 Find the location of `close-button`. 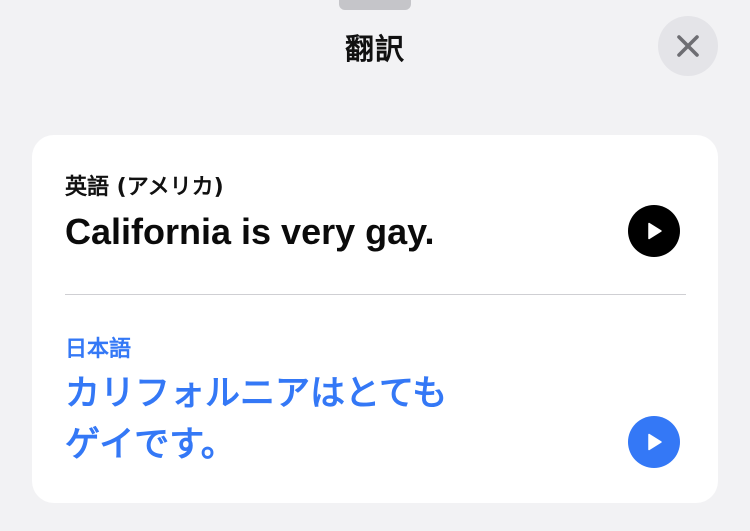

close-button is located at coordinates (688, 46).